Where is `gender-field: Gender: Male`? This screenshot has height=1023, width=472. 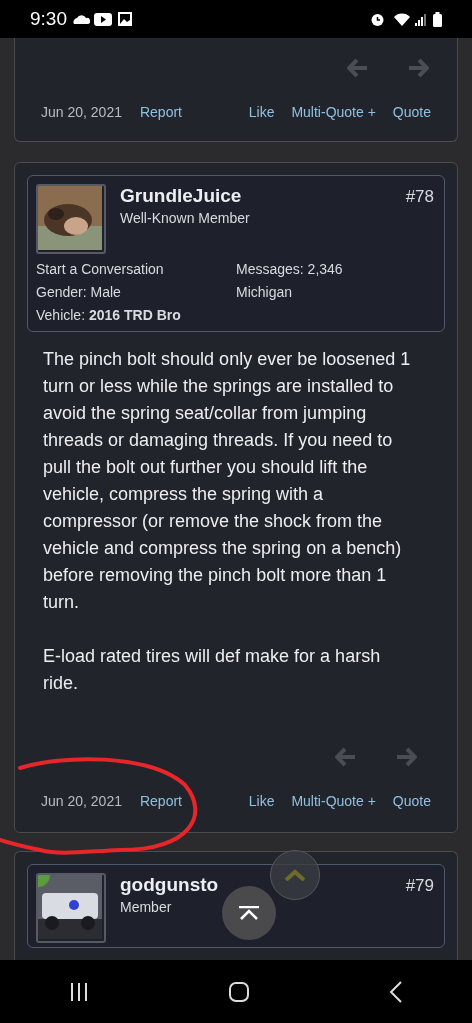 gender-field: Gender: Male is located at coordinates (136, 292).